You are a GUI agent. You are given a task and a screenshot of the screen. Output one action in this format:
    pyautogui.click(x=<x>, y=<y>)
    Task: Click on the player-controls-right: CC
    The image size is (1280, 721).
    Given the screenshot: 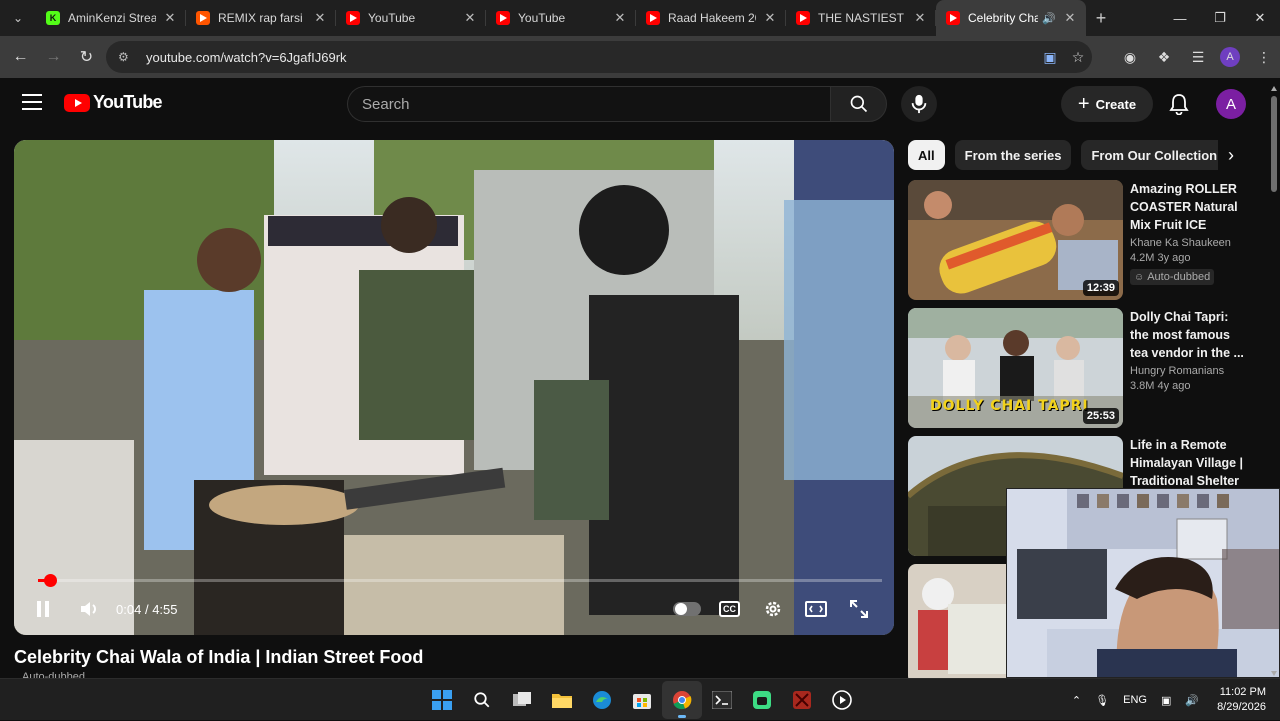 What is the action you would take?
    pyautogui.click(x=772, y=609)
    